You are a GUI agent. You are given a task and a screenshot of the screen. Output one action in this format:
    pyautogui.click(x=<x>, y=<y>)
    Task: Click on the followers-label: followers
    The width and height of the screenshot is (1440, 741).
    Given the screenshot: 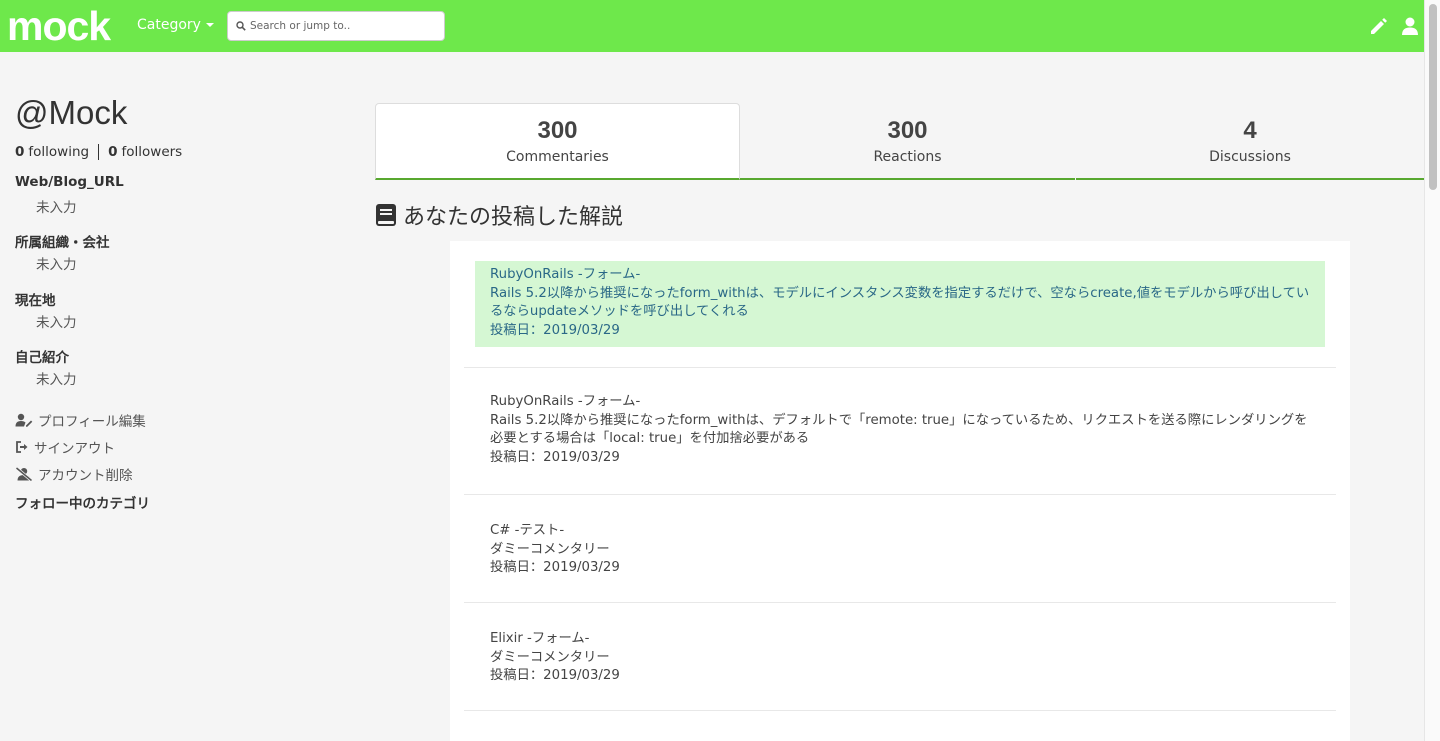 What is the action you would take?
    pyautogui.click(x=152, y=152)
    